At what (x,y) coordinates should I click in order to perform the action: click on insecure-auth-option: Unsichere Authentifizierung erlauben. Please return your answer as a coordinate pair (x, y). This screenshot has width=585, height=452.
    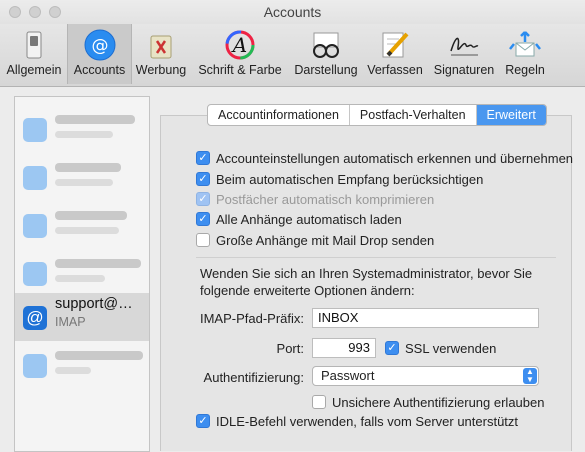
    Looking at the image, I should click on (428, 402).